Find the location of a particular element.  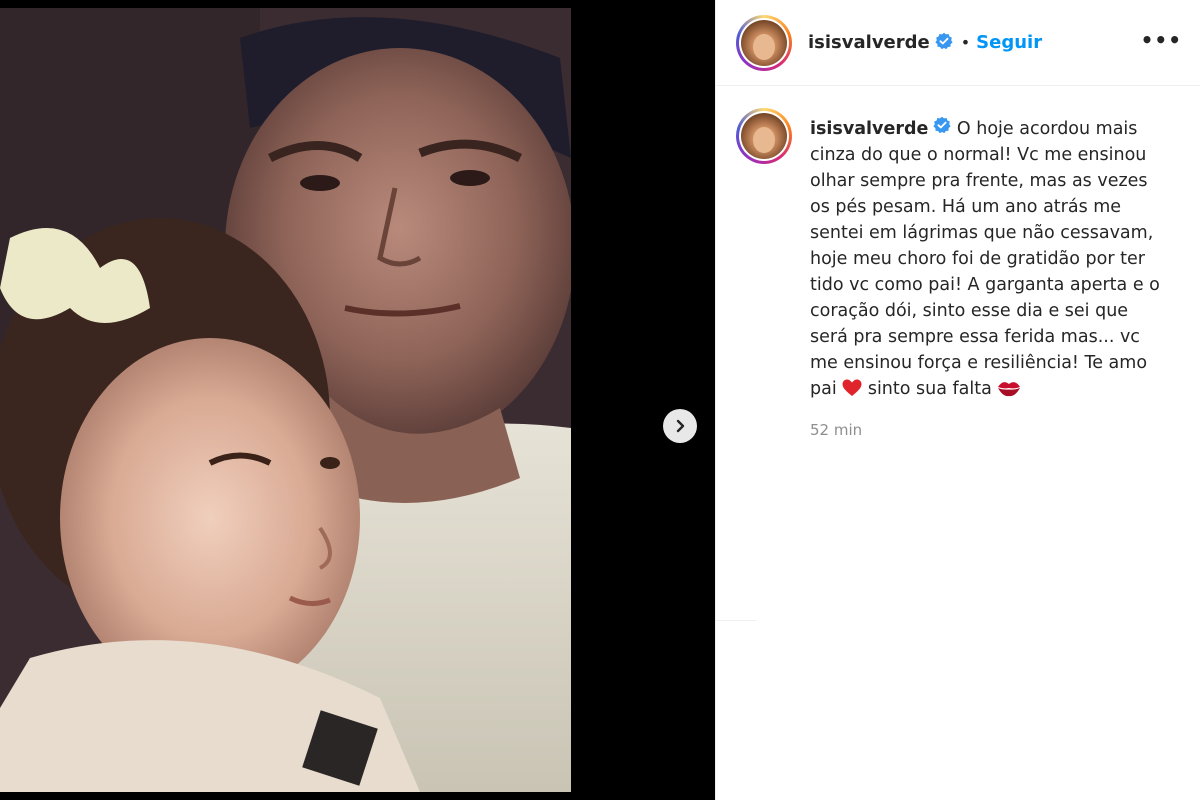

author-username: isisvalverde is located at coordinates (869, 42).